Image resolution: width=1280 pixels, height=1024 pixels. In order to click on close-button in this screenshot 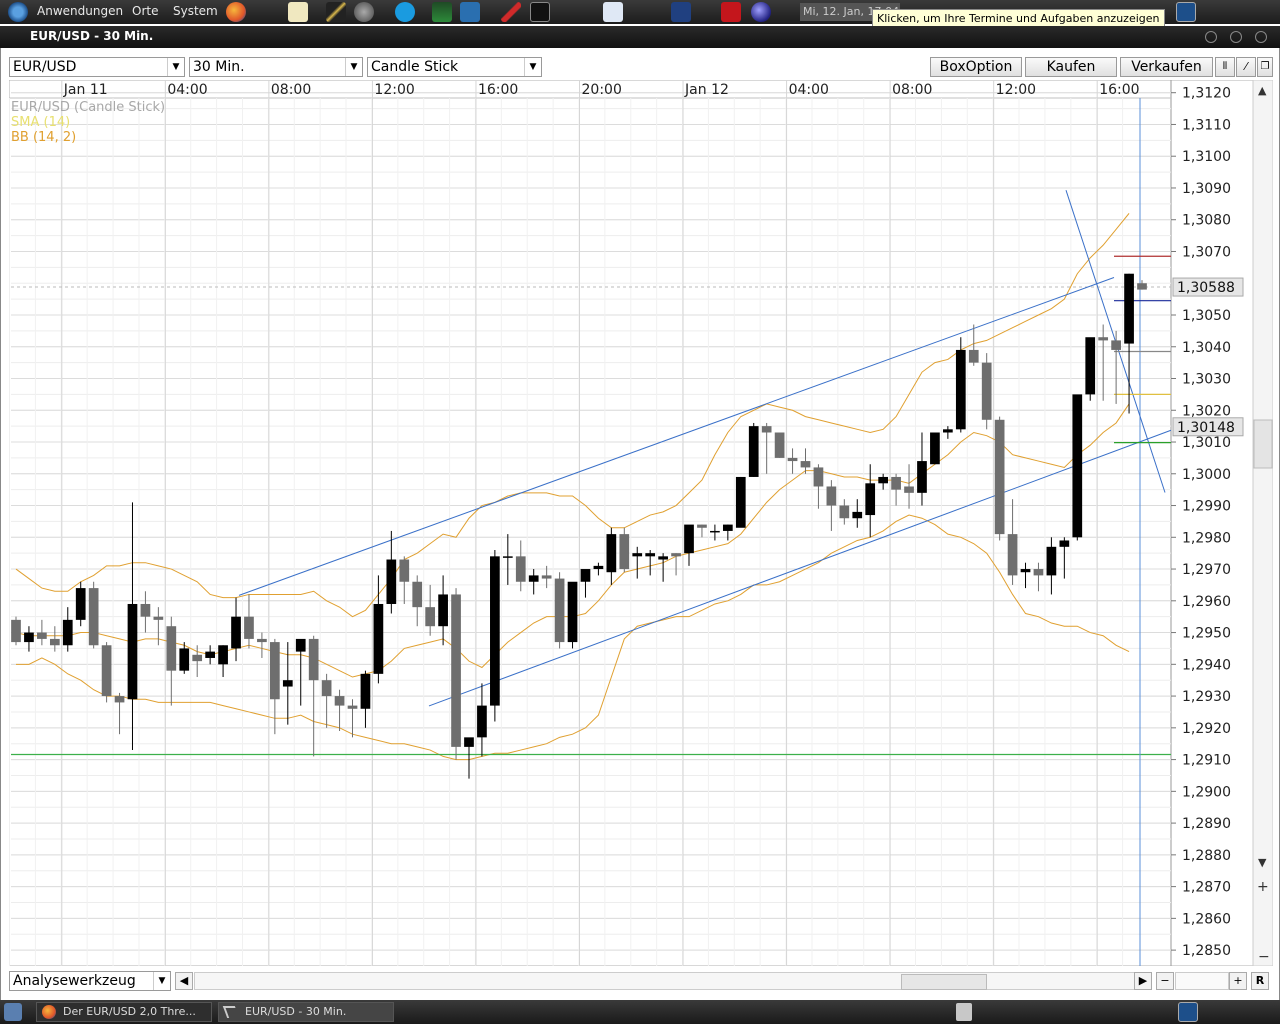, I will do `click(1261, 37)`.